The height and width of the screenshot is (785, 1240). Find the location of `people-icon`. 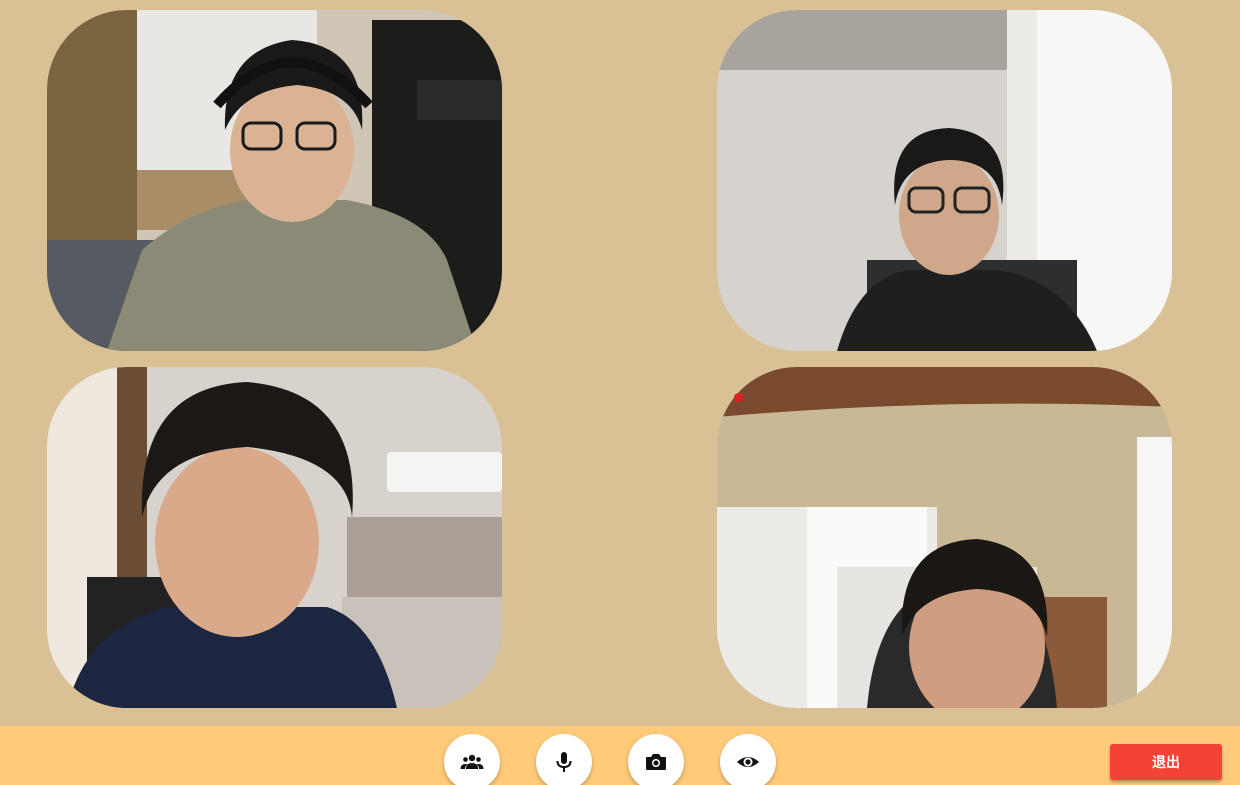

people-icon is located at coordinates (472, 761).